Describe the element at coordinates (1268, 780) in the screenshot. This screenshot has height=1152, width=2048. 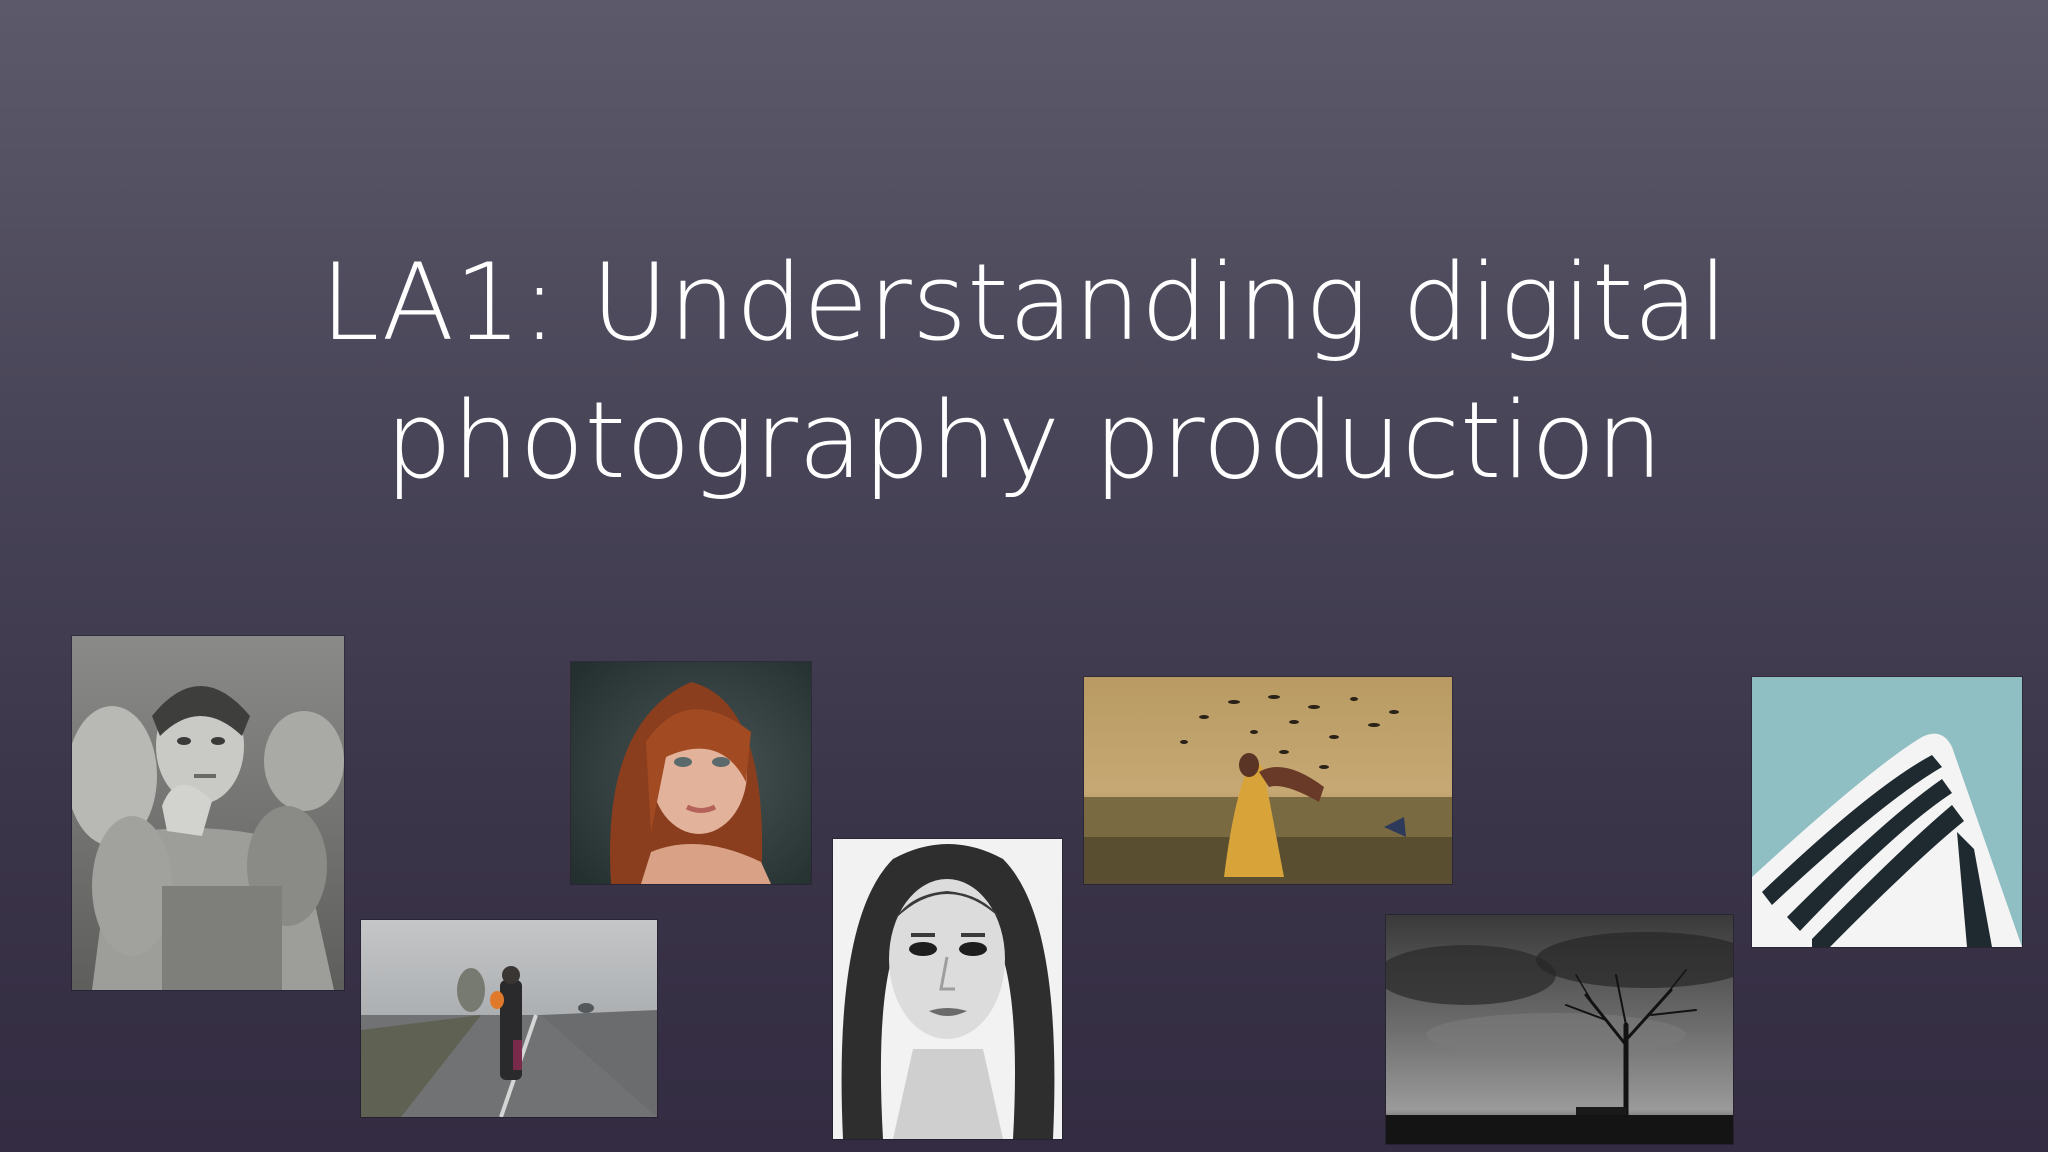
I see `photo-surreal-birds` at that location.